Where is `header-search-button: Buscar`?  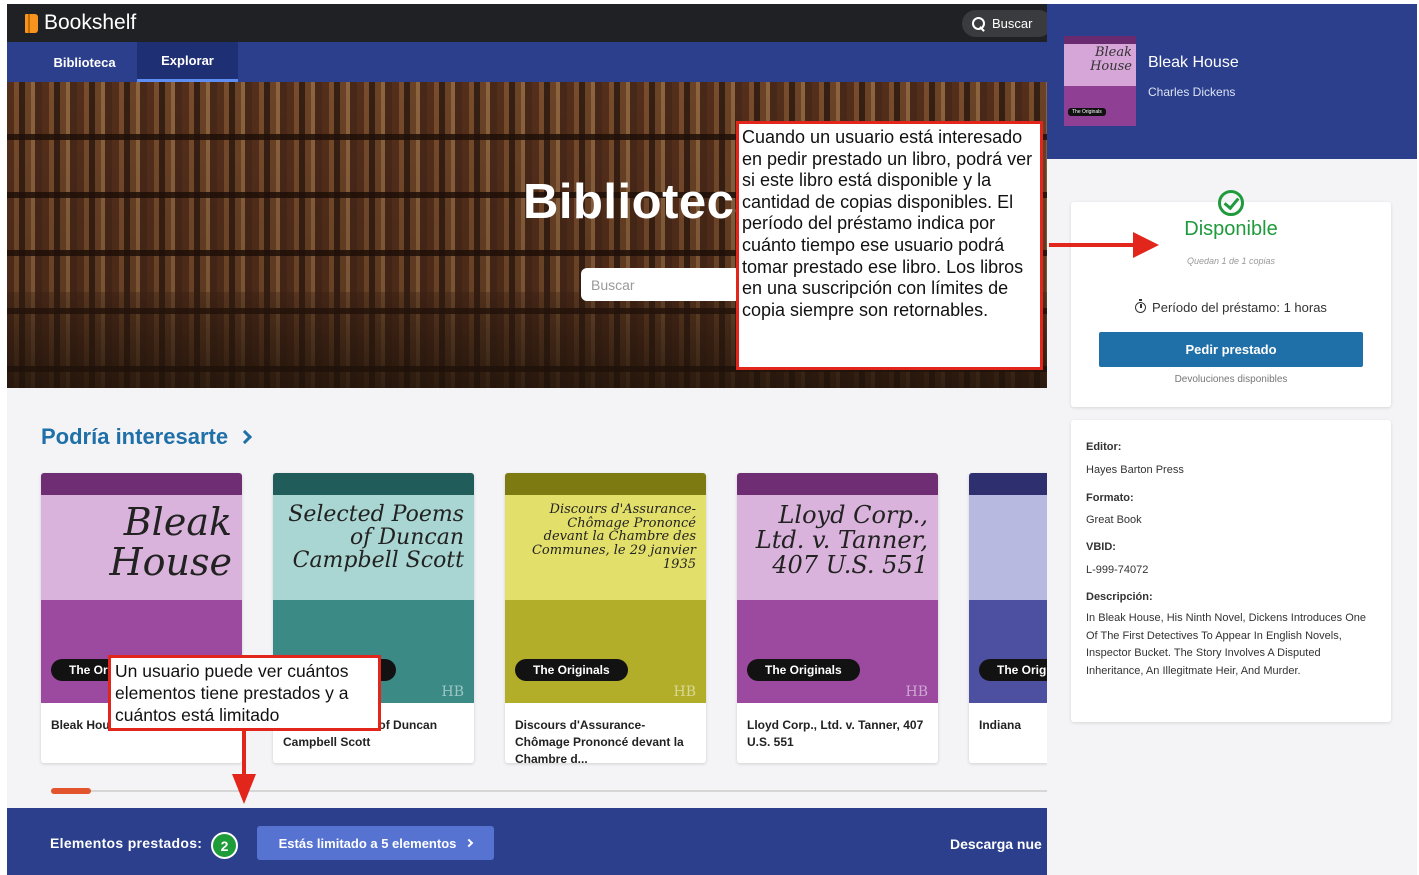
header-search-button: Buscar is located at coordinates (1004, 23).